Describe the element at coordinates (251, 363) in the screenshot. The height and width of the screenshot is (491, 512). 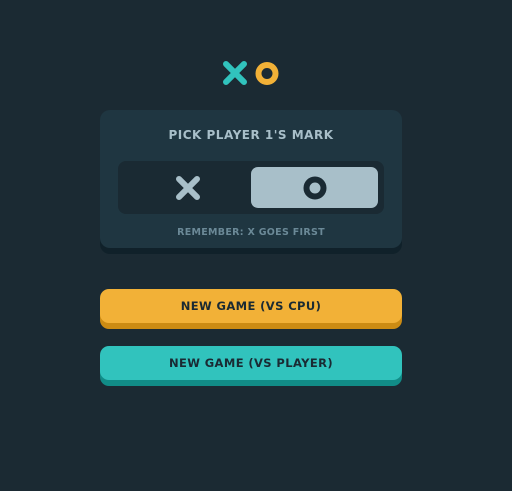
I see `new-game-vs-player-button: NEW GAME (VS PLAYER)` at that location.